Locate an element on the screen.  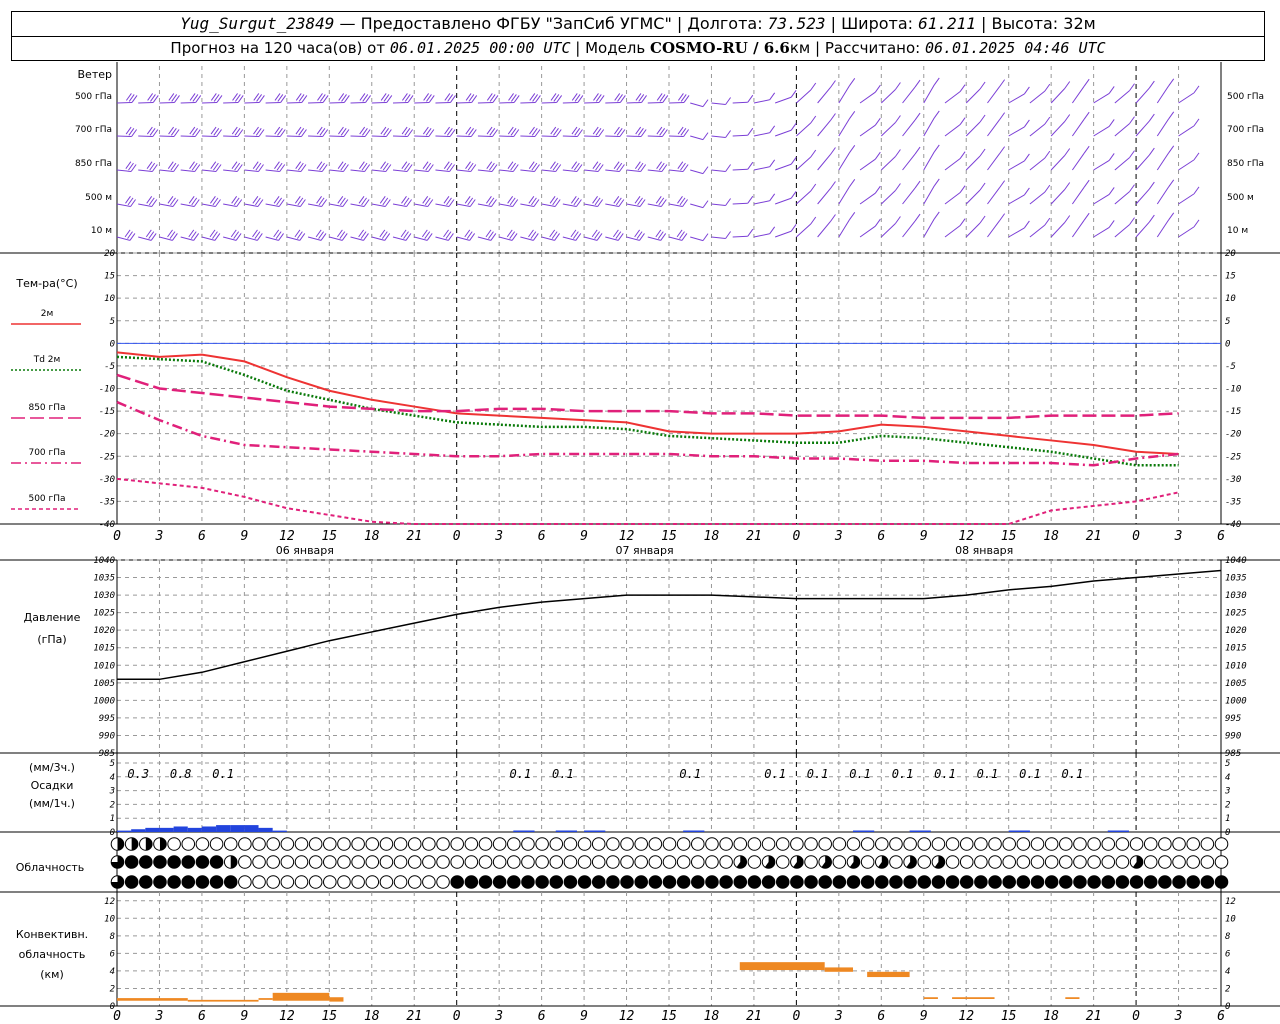
precip-amount: 0.1 is located at coordinates (521, 774).